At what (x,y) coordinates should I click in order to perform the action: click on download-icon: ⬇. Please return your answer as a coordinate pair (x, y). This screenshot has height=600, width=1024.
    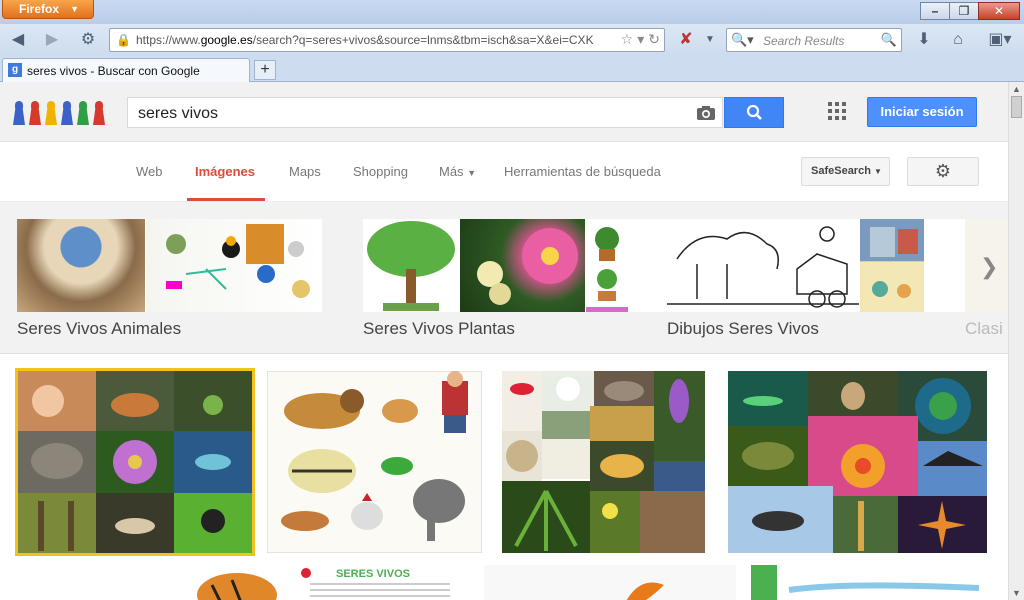
    Looking at the image, I should click on (924, 40).